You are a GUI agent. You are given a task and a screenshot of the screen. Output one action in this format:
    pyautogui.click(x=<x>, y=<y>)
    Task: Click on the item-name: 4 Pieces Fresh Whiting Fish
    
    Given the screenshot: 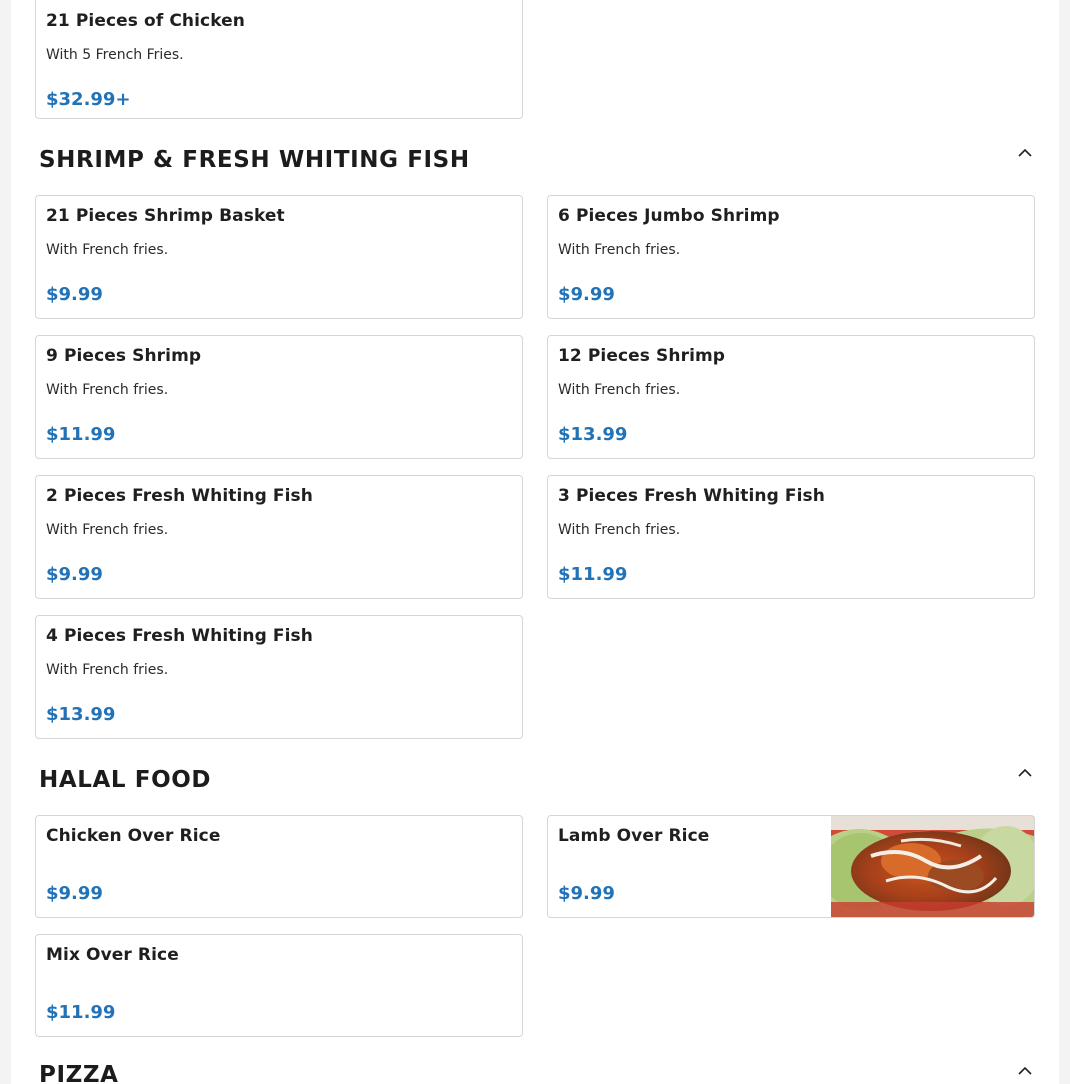 What is the action you would take?
    pyautogui.click(x=179, y=636)
    